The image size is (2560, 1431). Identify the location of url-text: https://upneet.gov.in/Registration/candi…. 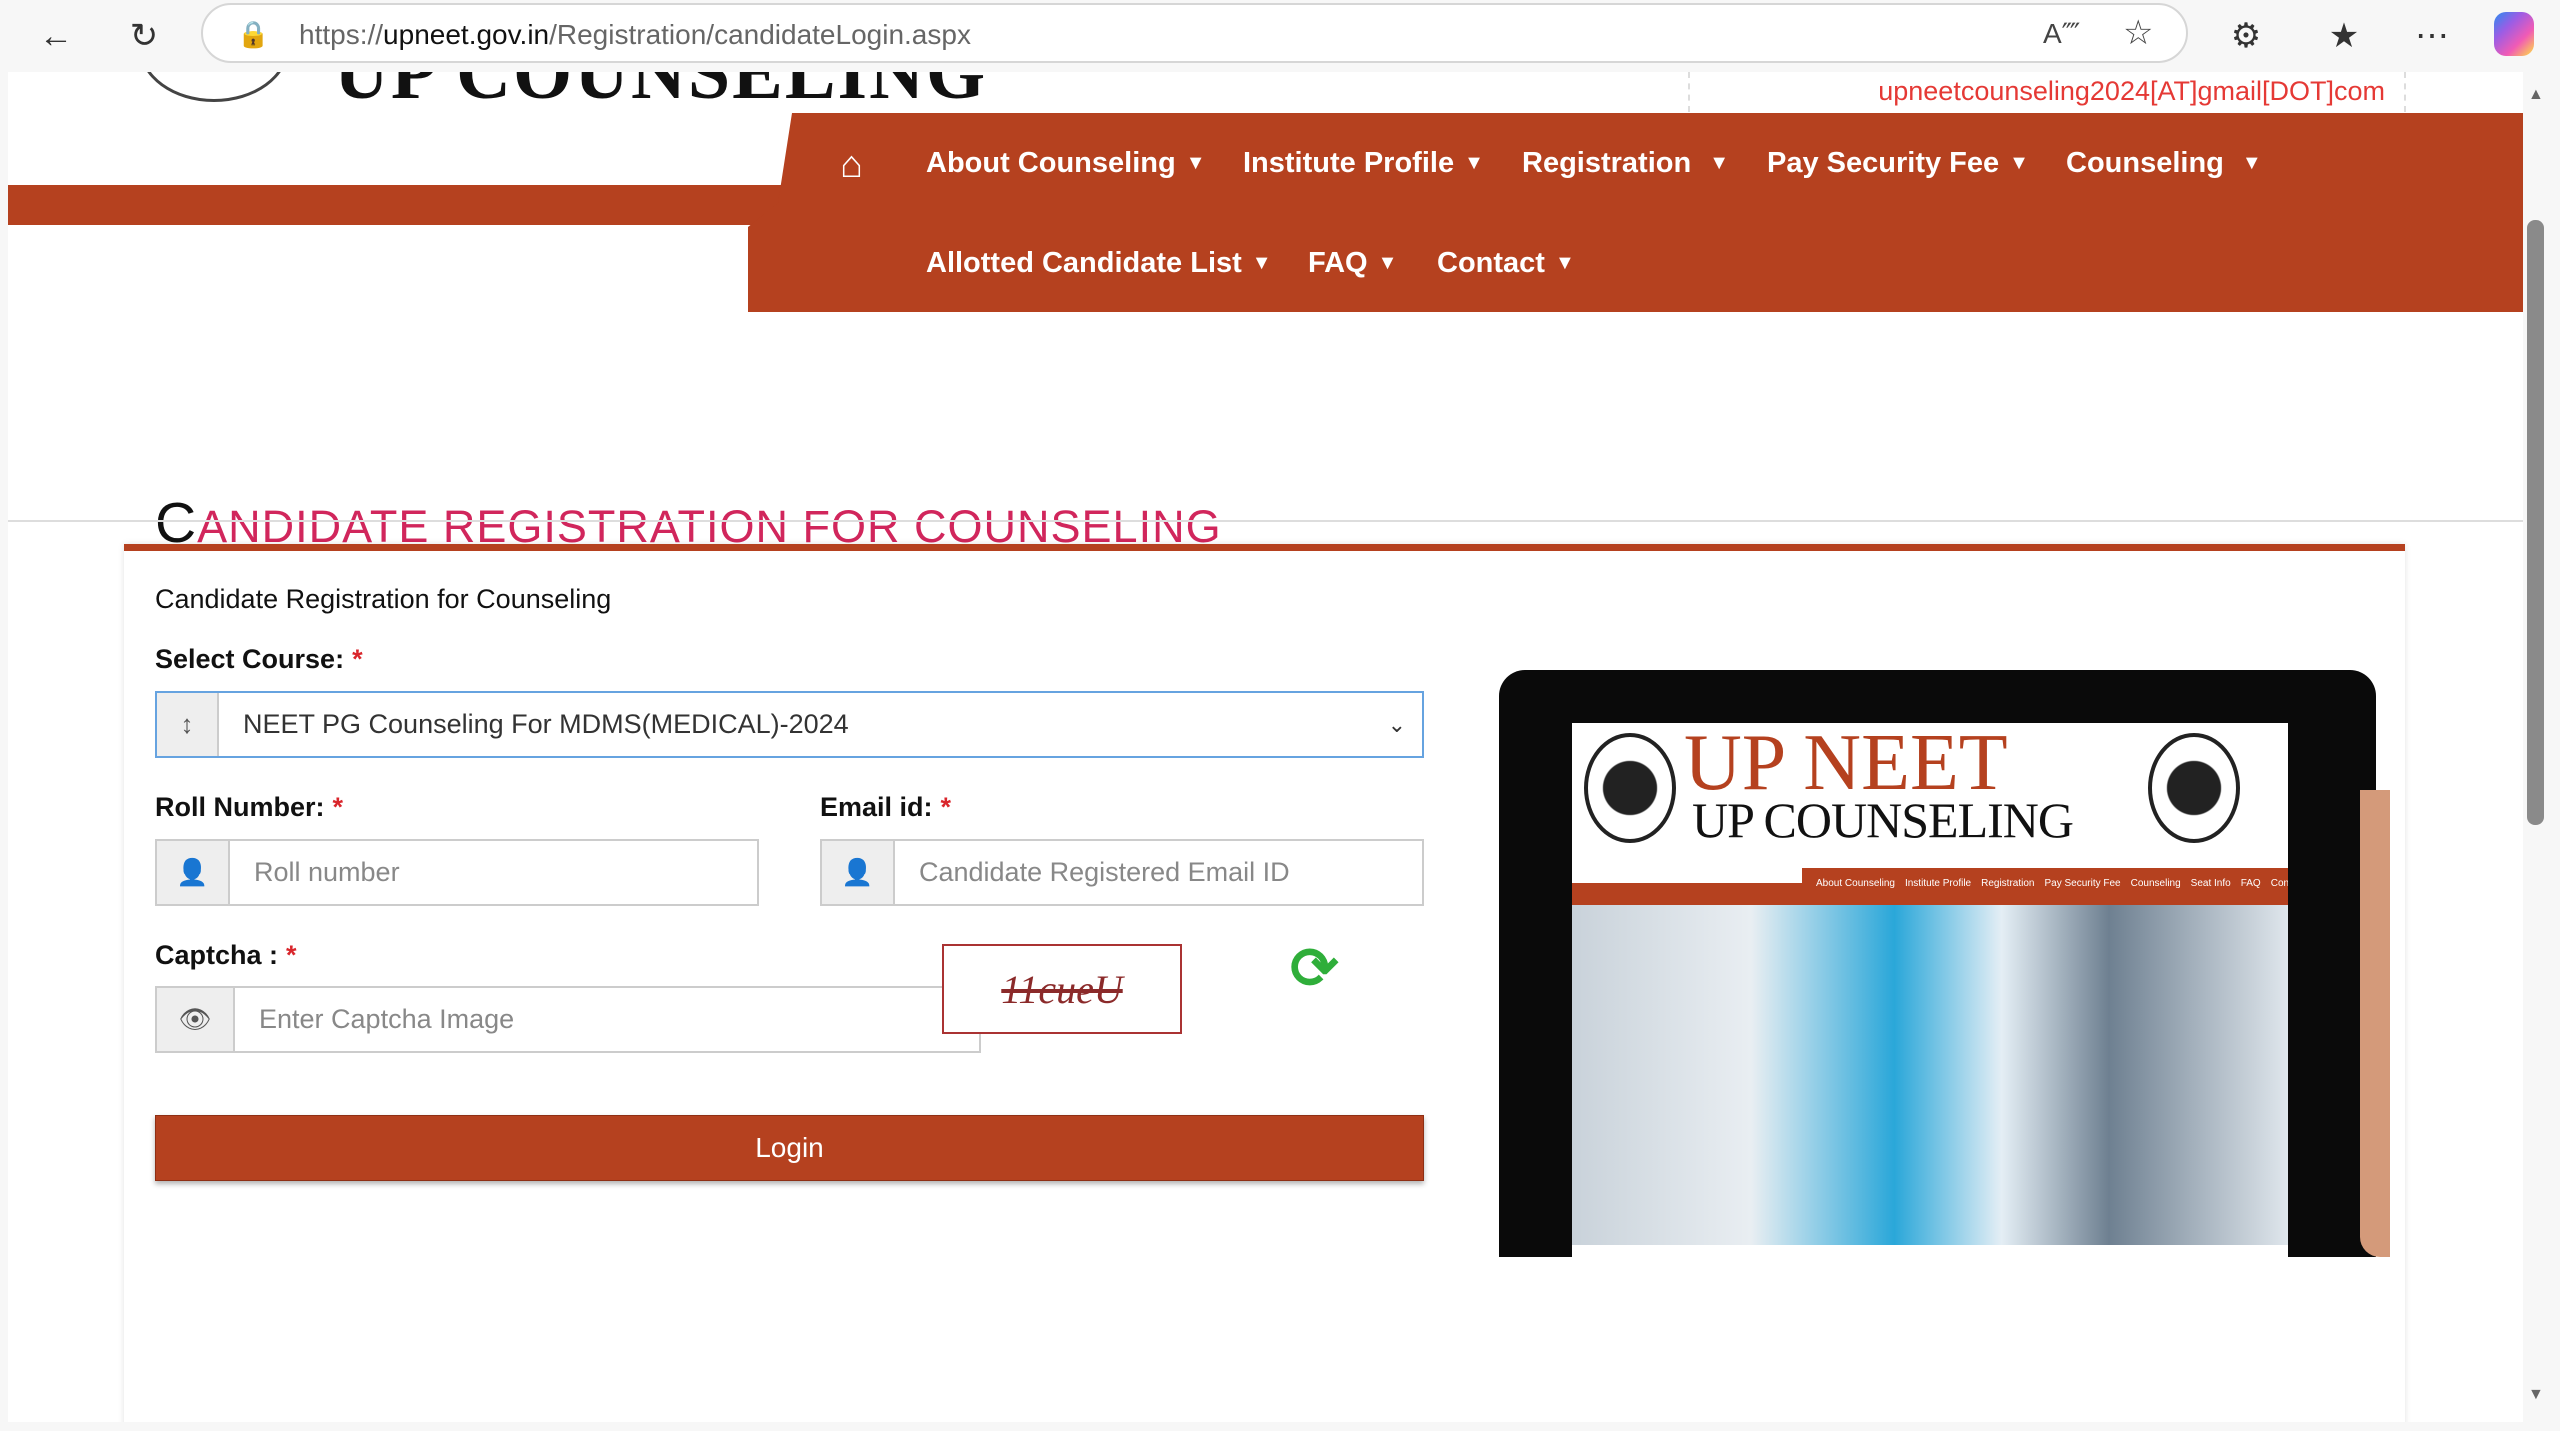
(635, 34).